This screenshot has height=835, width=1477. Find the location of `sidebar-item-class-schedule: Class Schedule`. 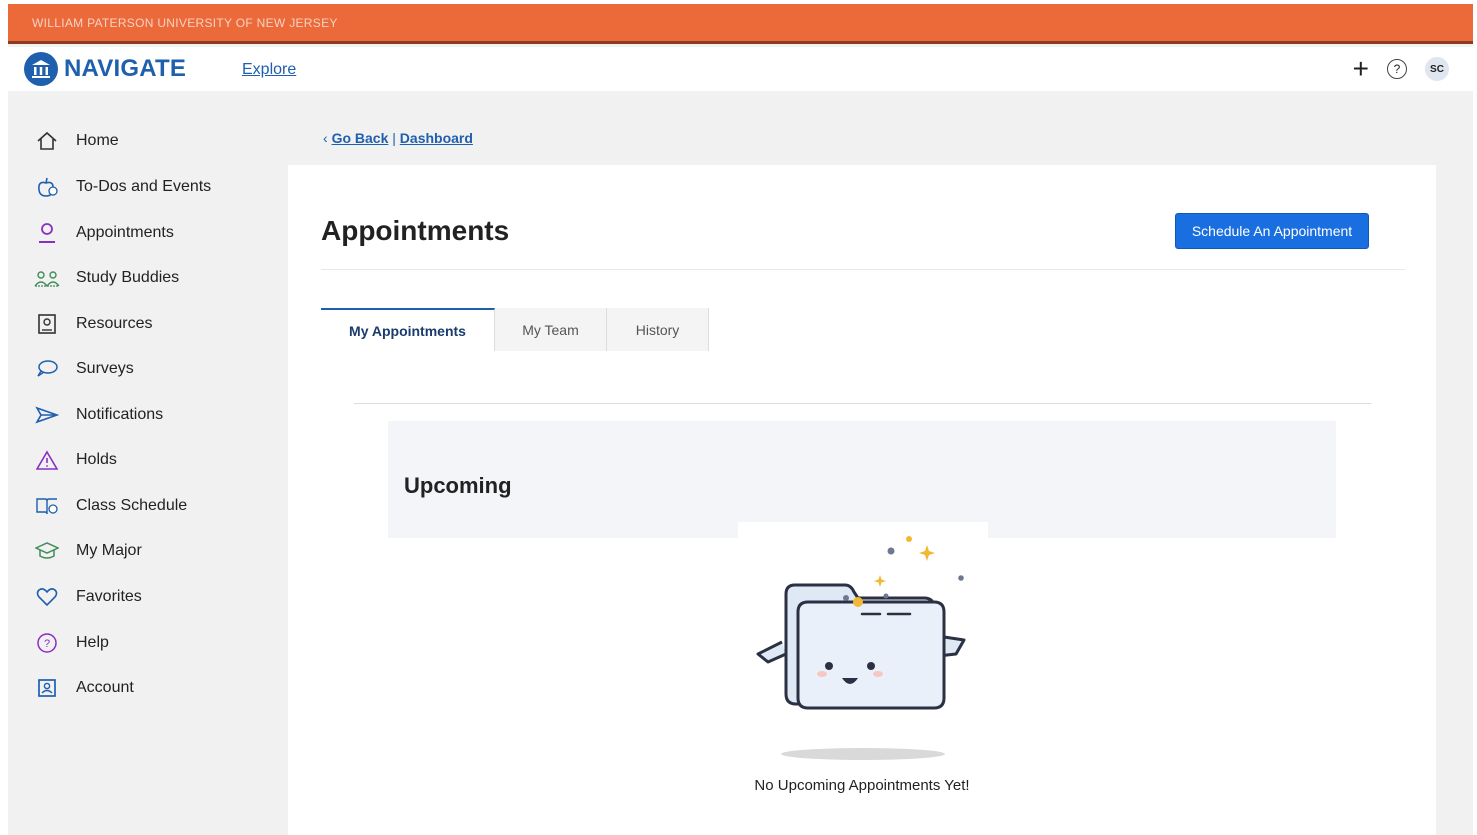

sidebar-item-class-schedule: Class Schedule is located at coordinates (110, 506).